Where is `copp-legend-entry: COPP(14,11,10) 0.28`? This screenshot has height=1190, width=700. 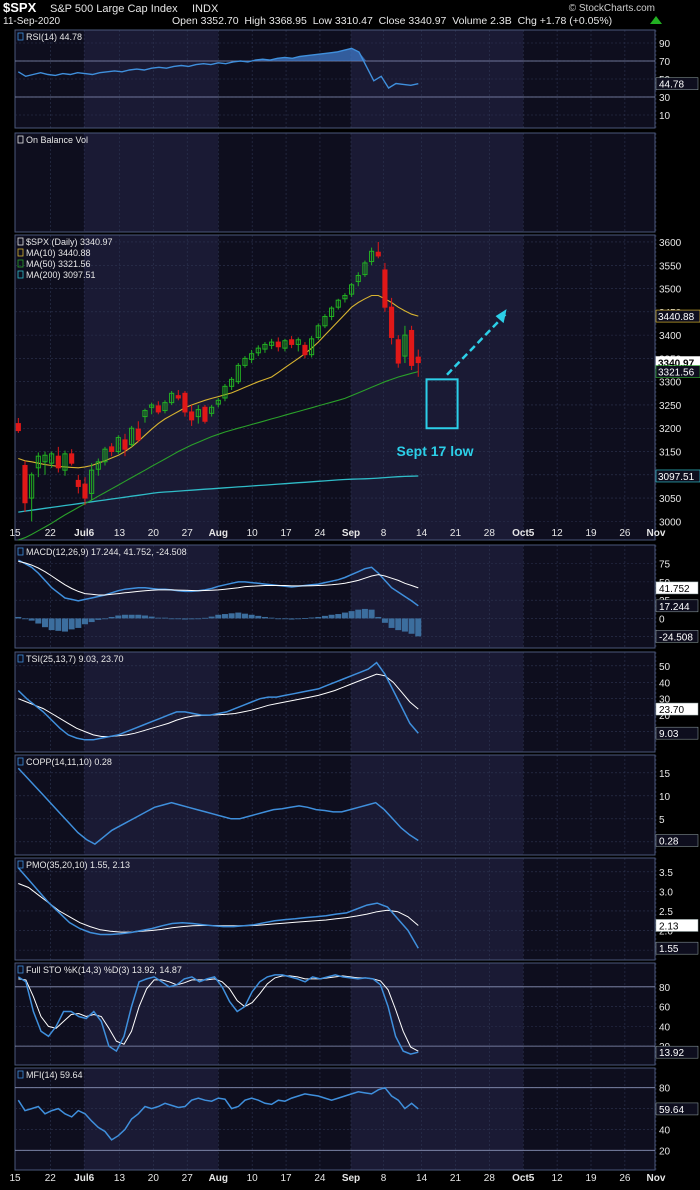
copp-legend-entry: COPP(14,11,10) 0.28 is located at coordinates (69, 762).